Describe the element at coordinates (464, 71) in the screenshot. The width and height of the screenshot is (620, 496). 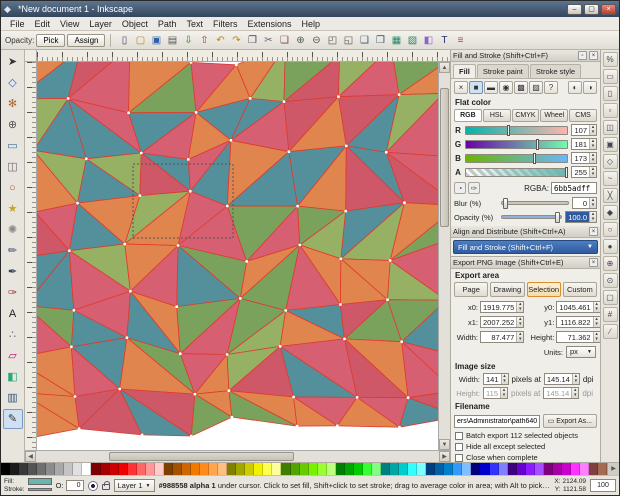
I see `tab-fill: Fill` at that location.